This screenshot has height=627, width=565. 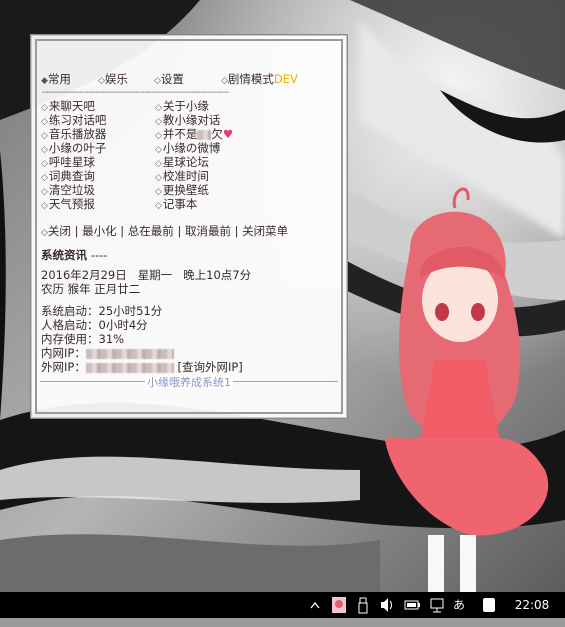 I want to click on night-mode-icon, so click(x=489, y=605).